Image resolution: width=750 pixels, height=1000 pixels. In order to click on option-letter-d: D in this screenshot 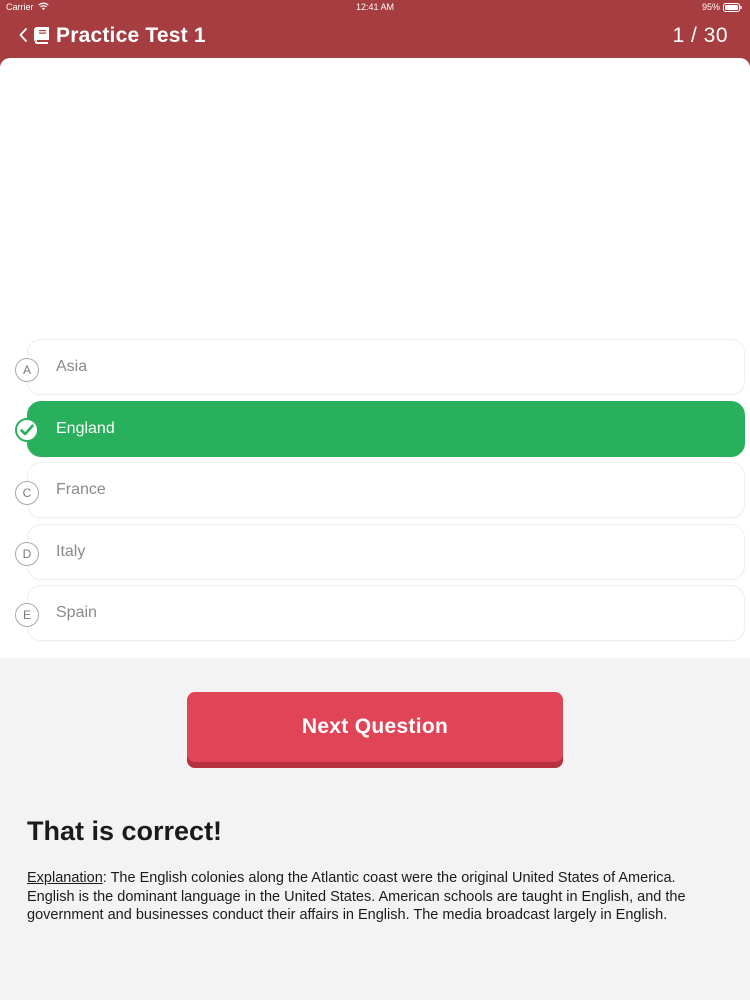, I will do `click(27, 554)`.